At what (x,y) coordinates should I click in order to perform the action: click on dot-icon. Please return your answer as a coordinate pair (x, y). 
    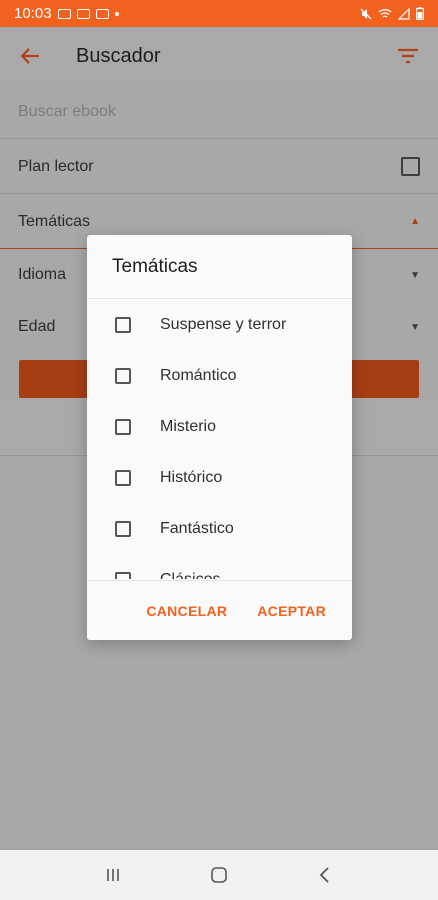
    Looking at the image, I should click on (116, 13).